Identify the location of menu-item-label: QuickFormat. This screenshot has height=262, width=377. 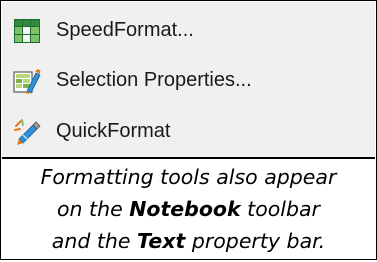
(113, 131).